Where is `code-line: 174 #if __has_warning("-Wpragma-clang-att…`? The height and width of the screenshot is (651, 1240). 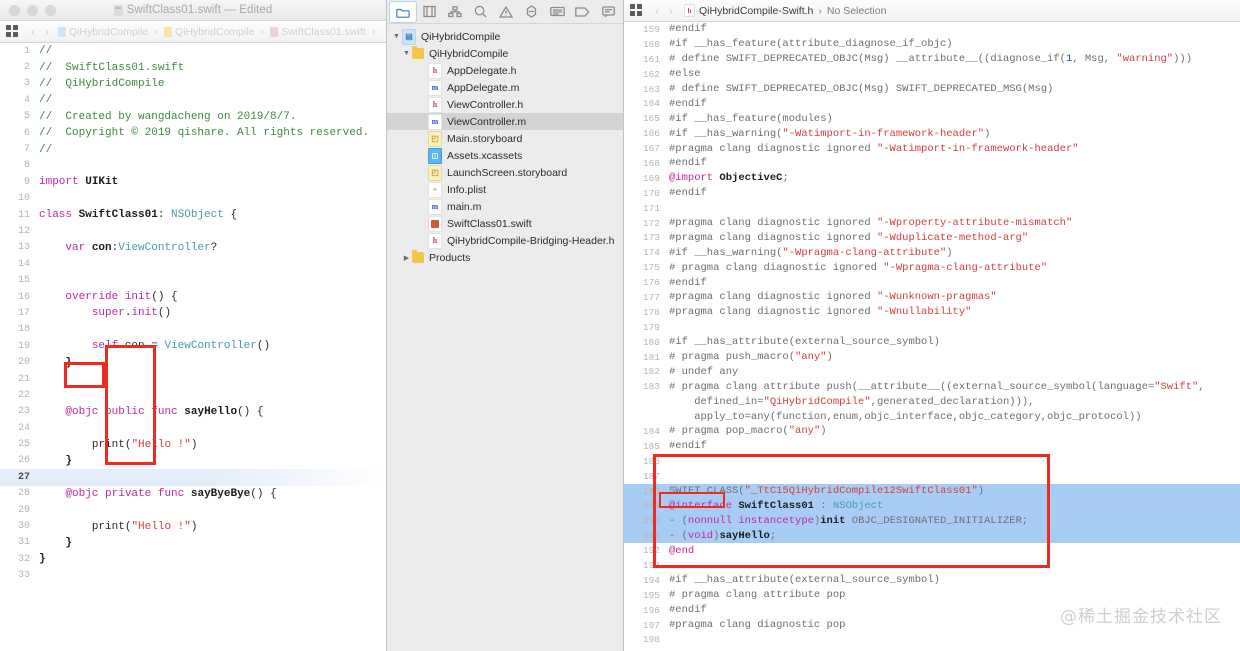
code-line: 174 #if __has_warning("-Wpragma-clang-att… is located at coordinates (932, 252).